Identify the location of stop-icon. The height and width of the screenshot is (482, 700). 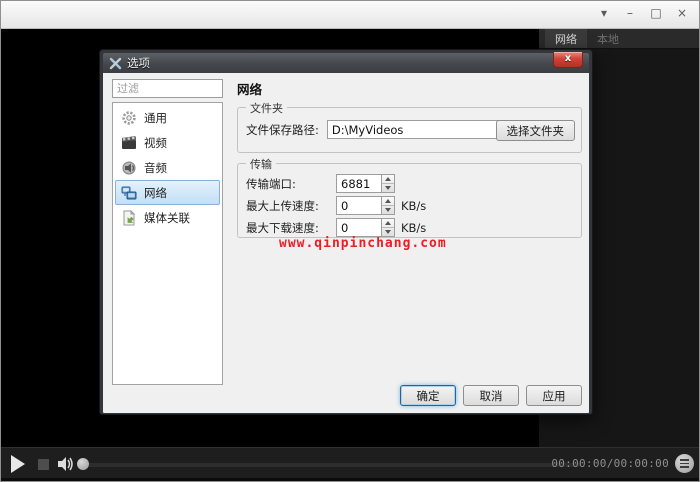
(43, 464).